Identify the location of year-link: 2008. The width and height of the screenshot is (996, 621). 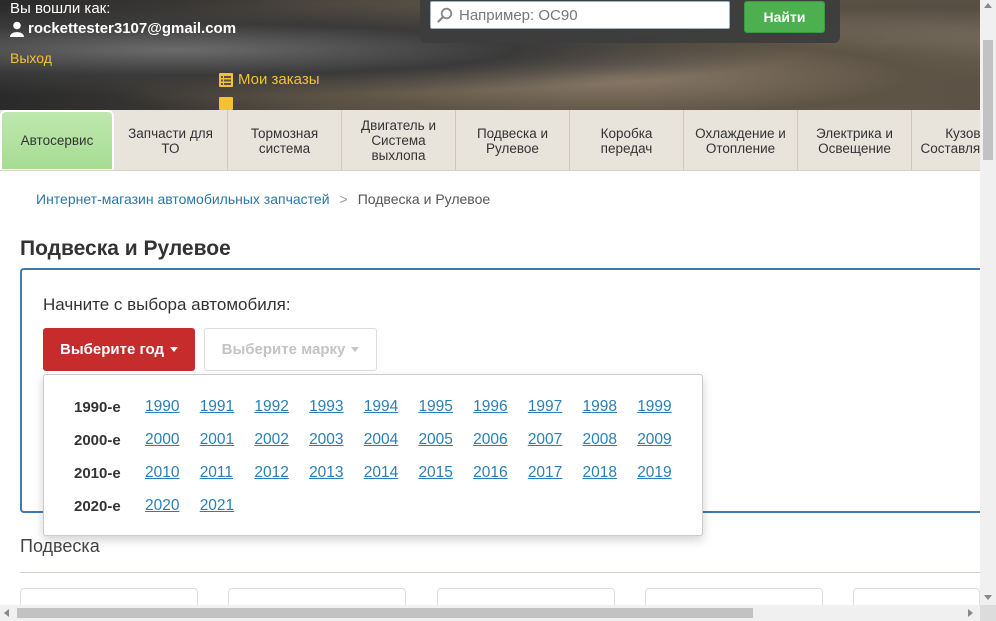
(610, 440).